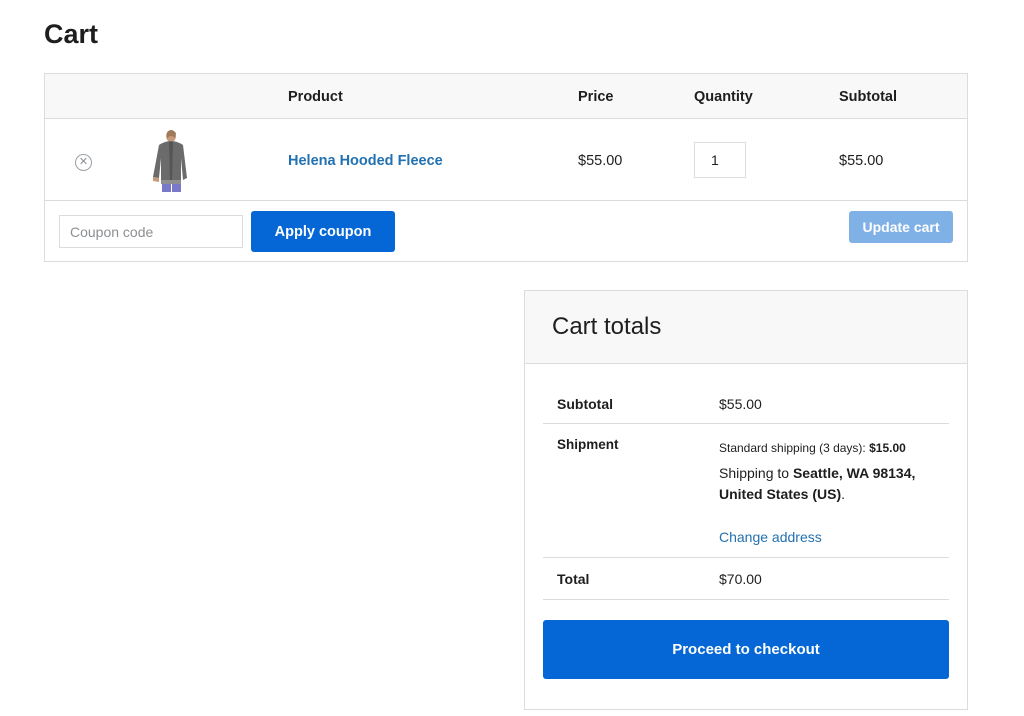  I want to click on close-circle-icon: ✕, so click(83, 162).